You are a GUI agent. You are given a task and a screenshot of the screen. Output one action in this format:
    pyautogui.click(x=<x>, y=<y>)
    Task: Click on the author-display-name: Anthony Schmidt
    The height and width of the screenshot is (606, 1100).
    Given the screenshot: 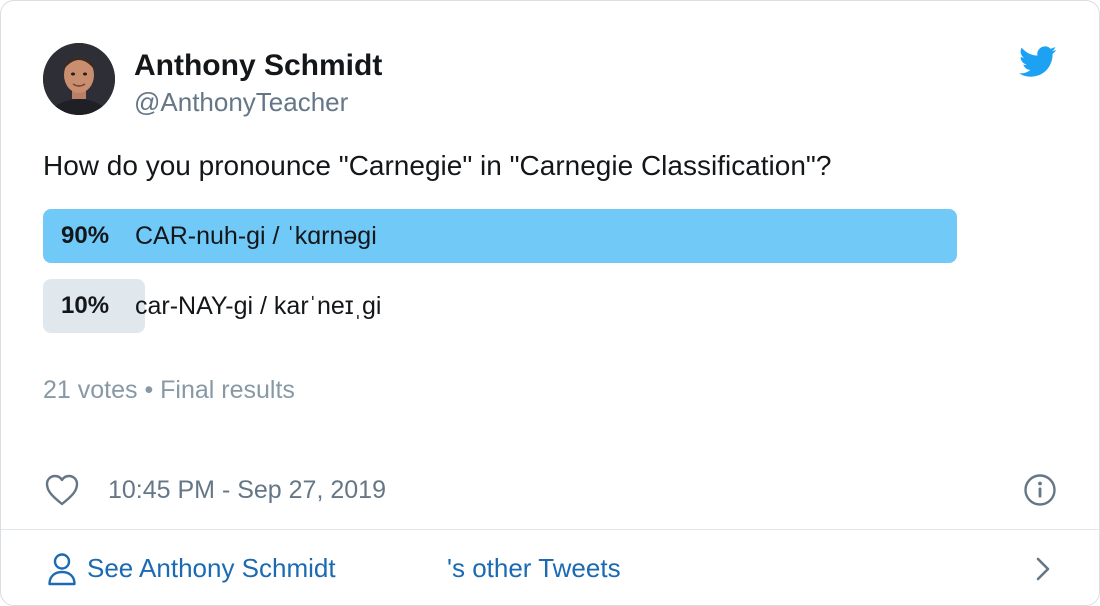 What is the action you would take?
    pyautogui.click(x=258, y=66)
    